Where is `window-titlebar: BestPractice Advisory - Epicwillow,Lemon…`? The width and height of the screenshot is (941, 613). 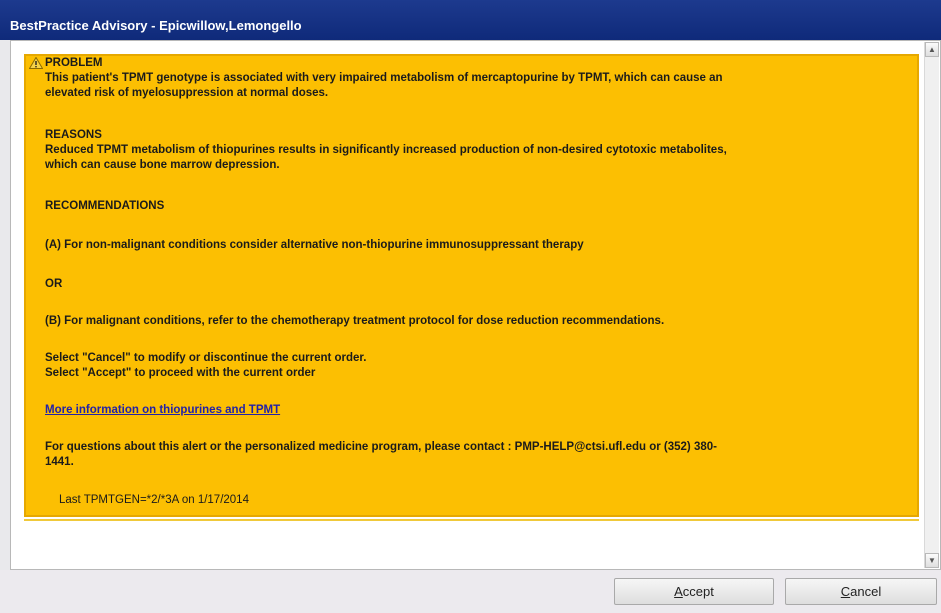 window-titlebar: BestPractice Advisory - Epicwillow,Lemon… is located at coordinates (470, 20).